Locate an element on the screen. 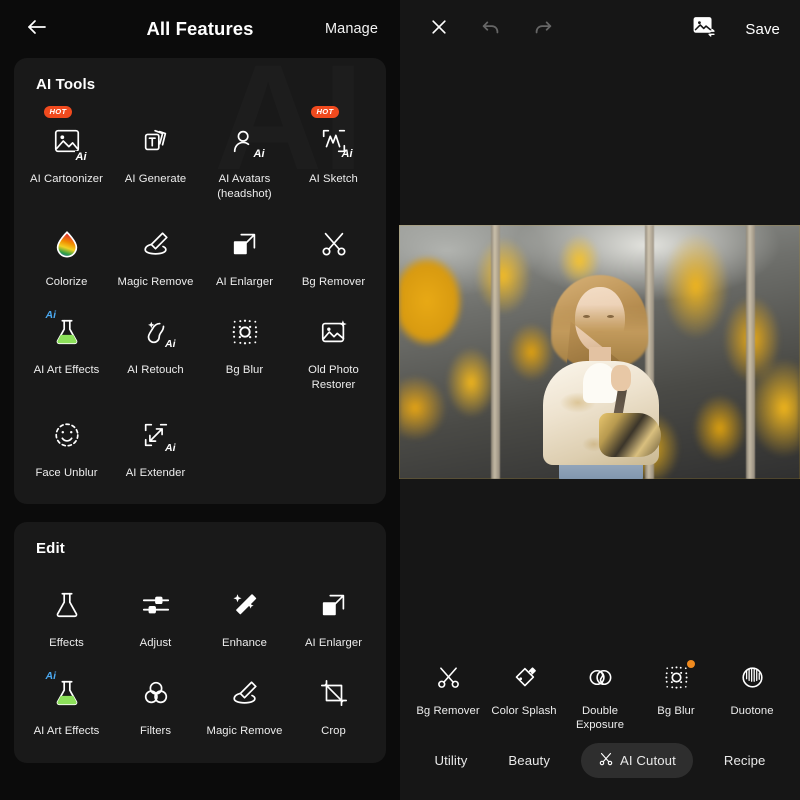 Image resolution: width=800 pixels, height=800 pixels. close-button is located at coordinates (439, 29).